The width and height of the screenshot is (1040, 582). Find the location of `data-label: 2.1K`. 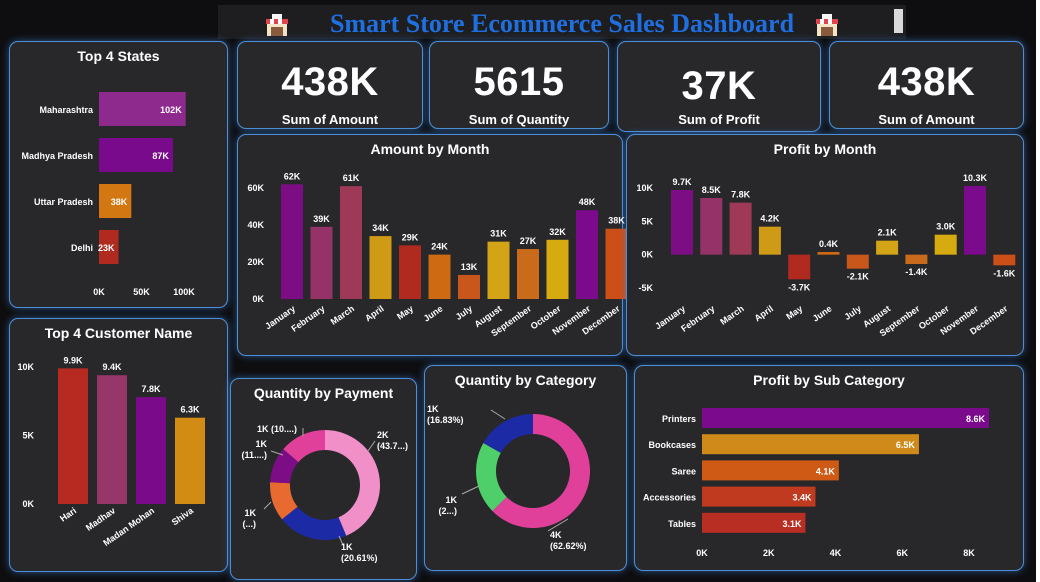

data-label: 2.1K is located at coordinates (888, 233).